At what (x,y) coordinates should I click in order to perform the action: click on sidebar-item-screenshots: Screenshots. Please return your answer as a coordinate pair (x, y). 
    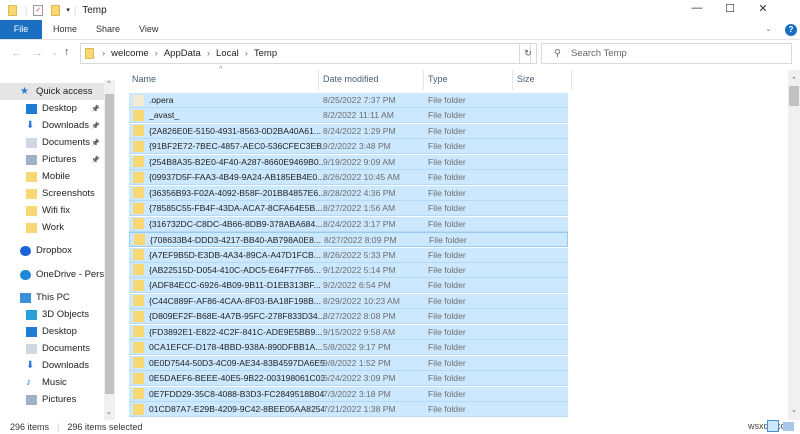
    Looking at the image, I should click on (52, 193).